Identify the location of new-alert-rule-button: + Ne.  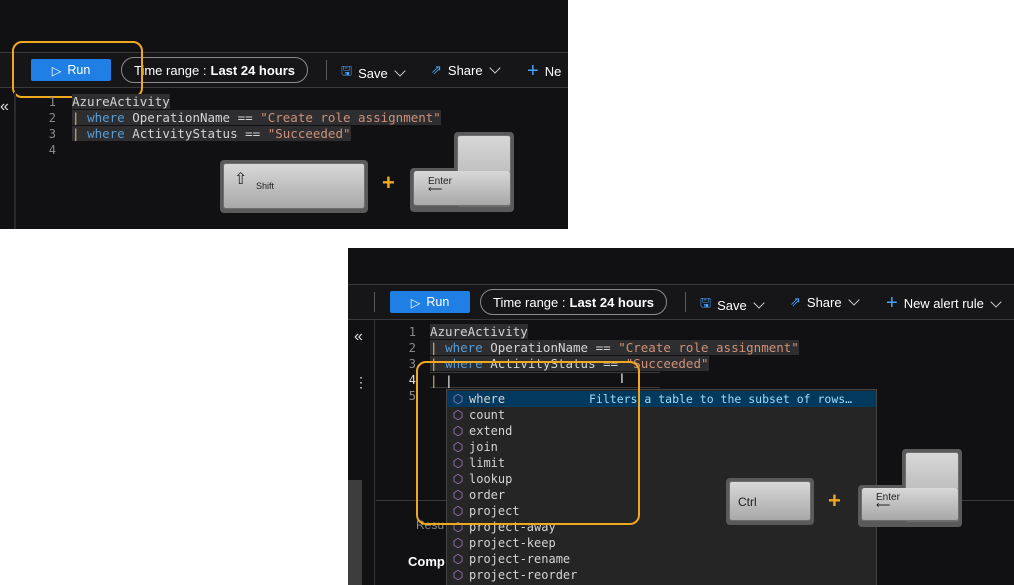
(544, 71).